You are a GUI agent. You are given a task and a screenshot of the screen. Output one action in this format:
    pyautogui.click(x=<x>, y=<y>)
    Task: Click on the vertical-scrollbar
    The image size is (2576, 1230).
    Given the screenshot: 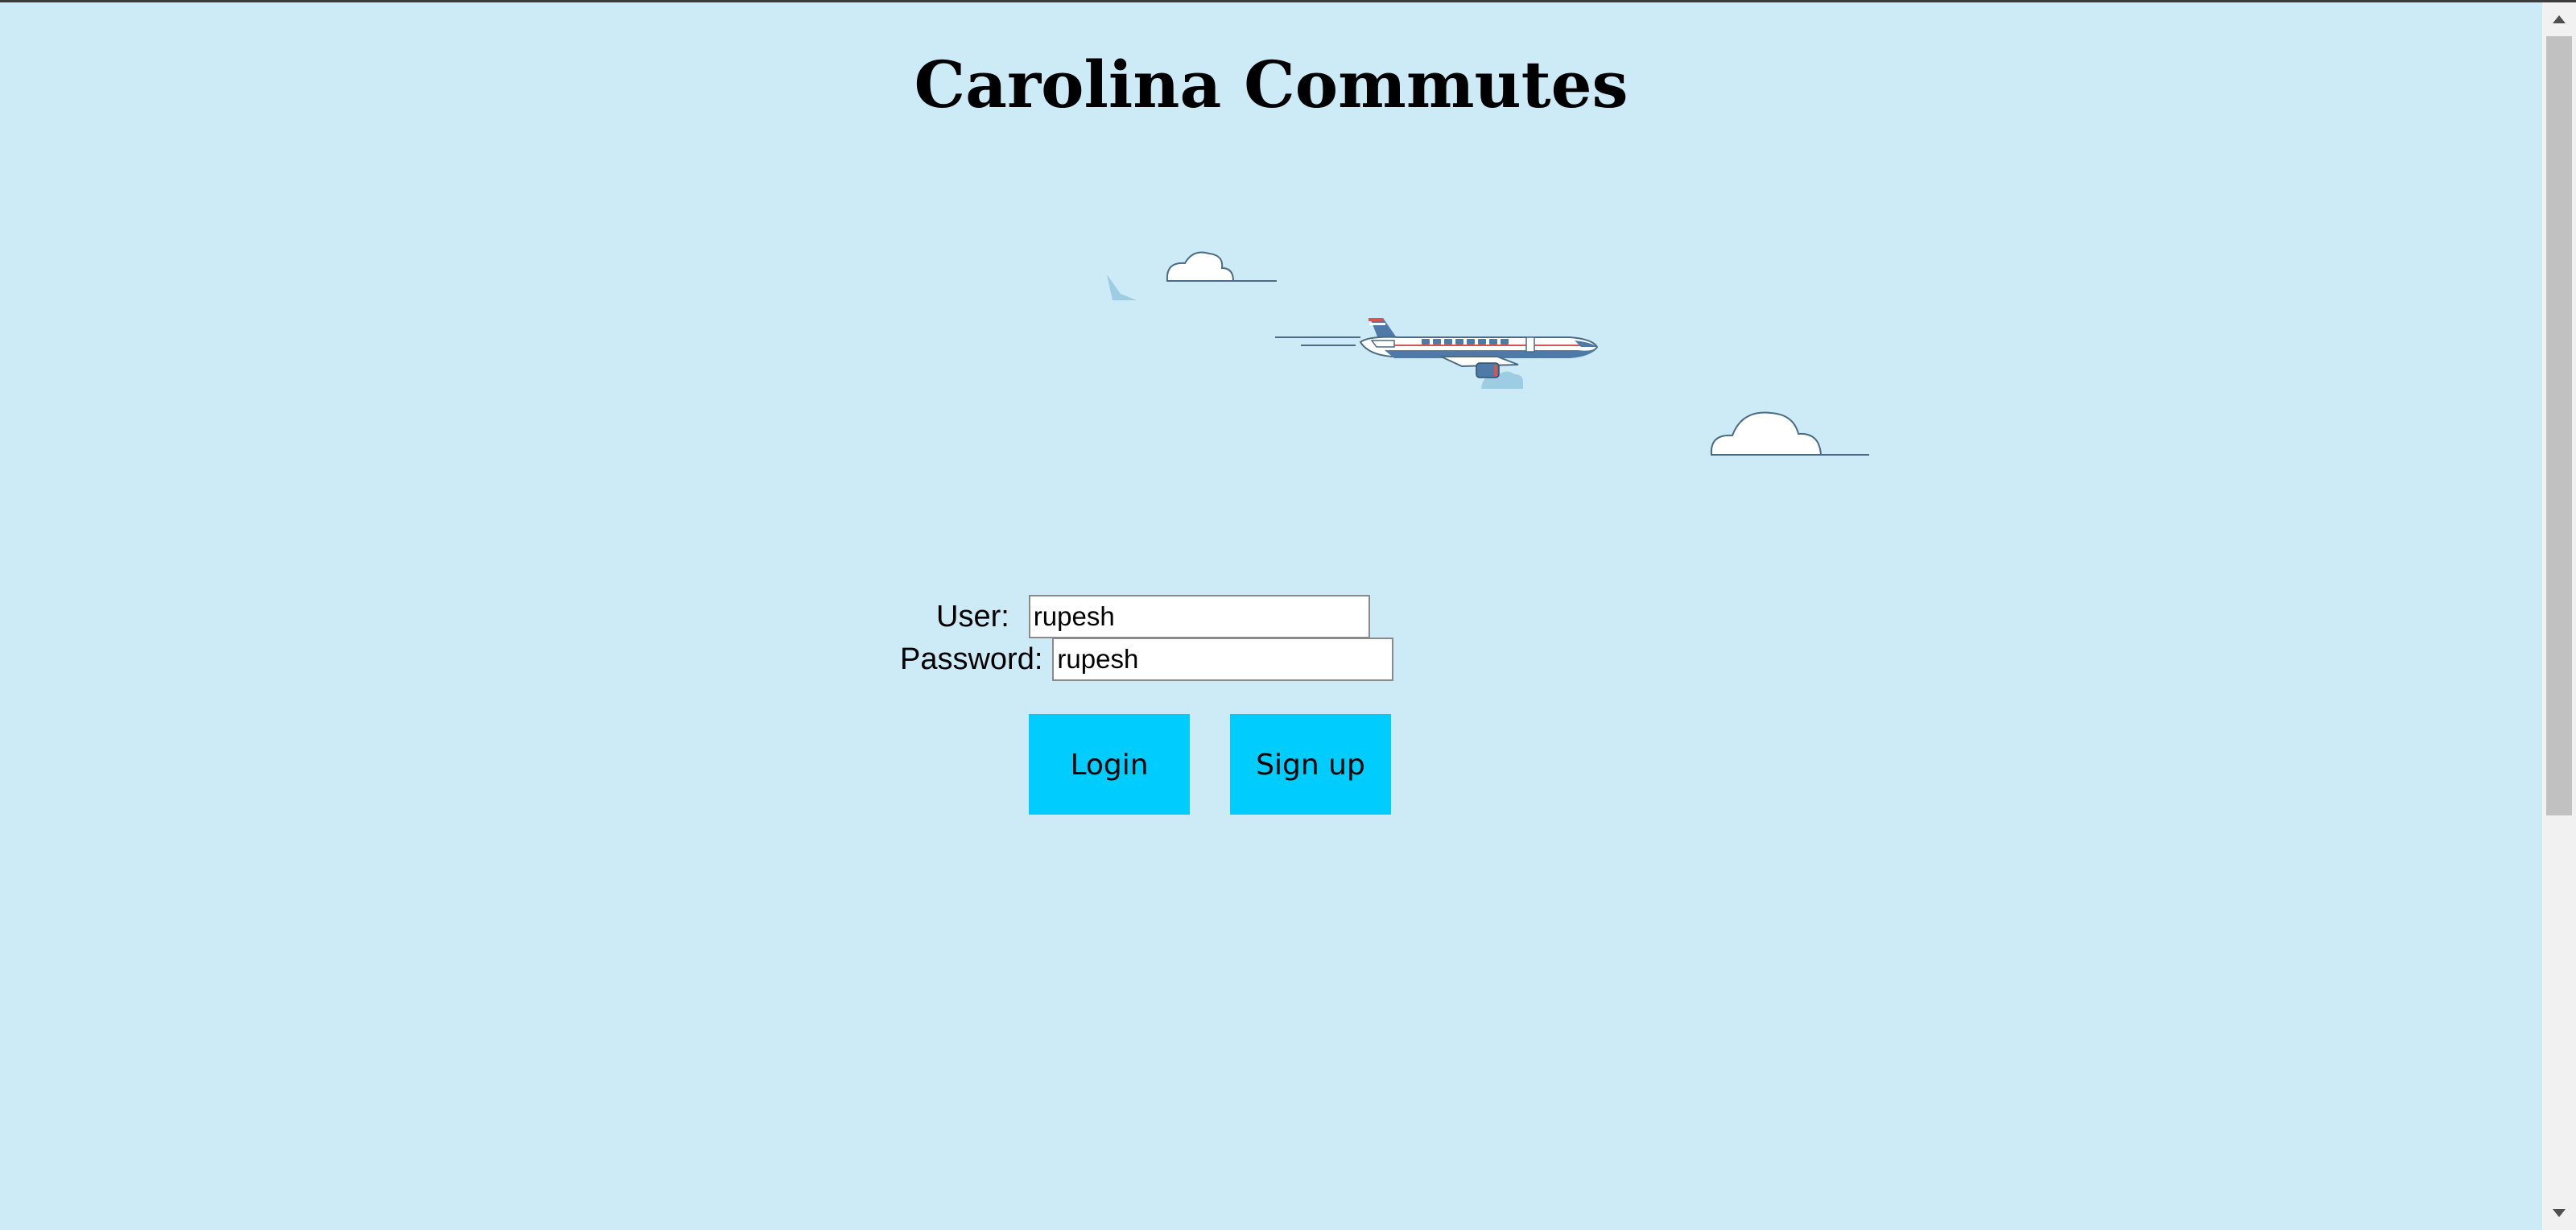 What is the action you would take?
    pyautogui.click(x=2559, y=616)
    